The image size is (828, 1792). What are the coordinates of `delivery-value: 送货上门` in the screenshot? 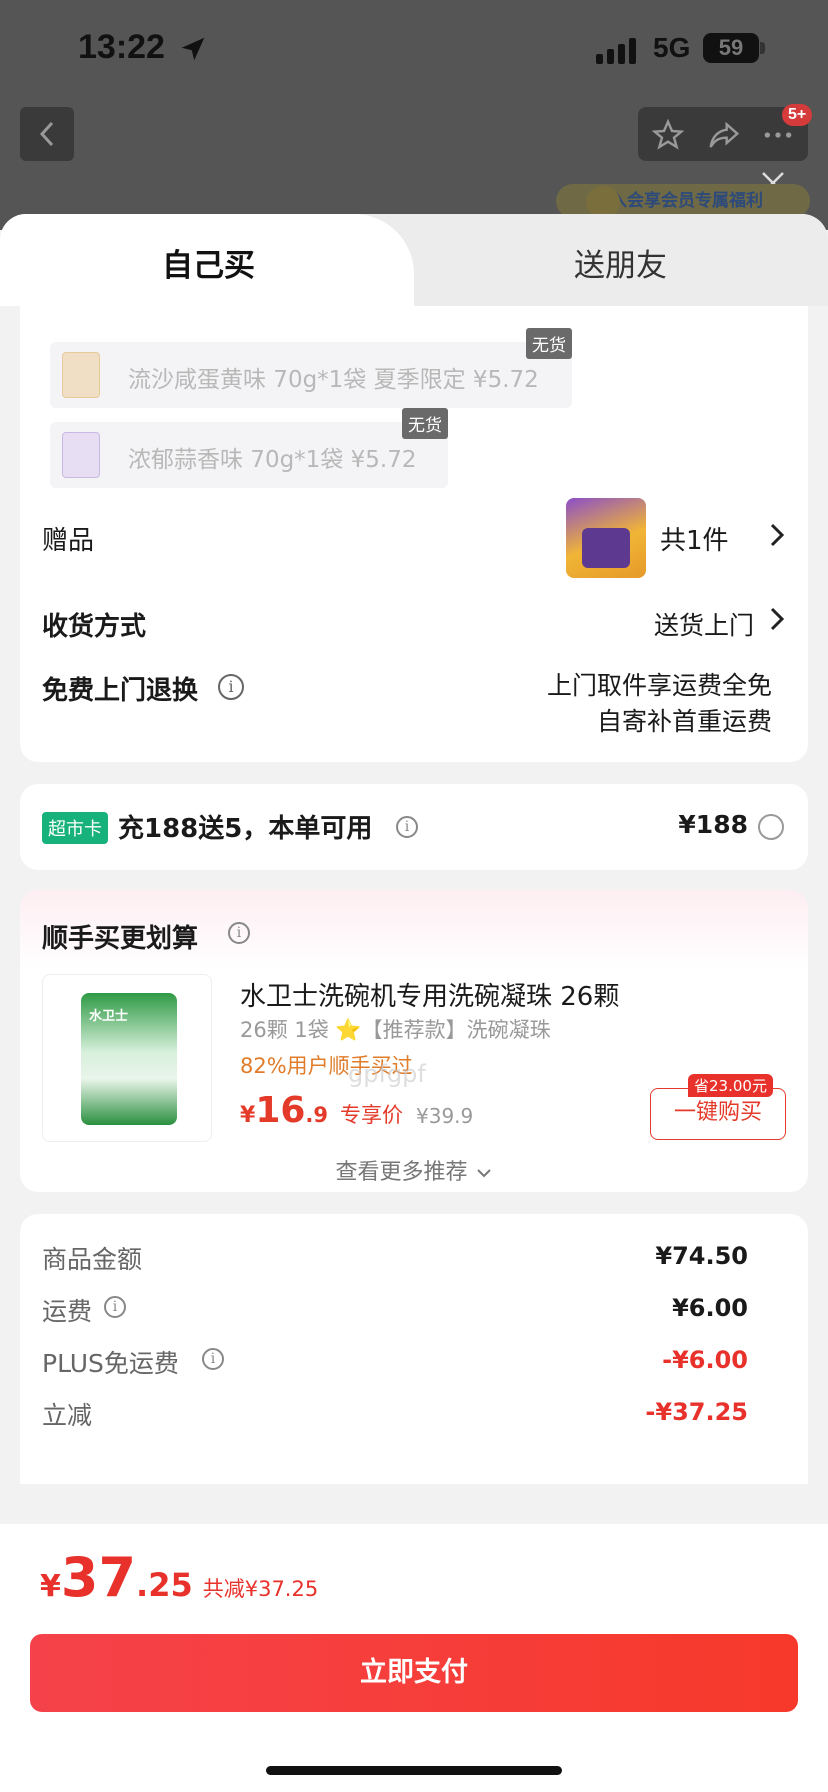 It's located at (704, 624).